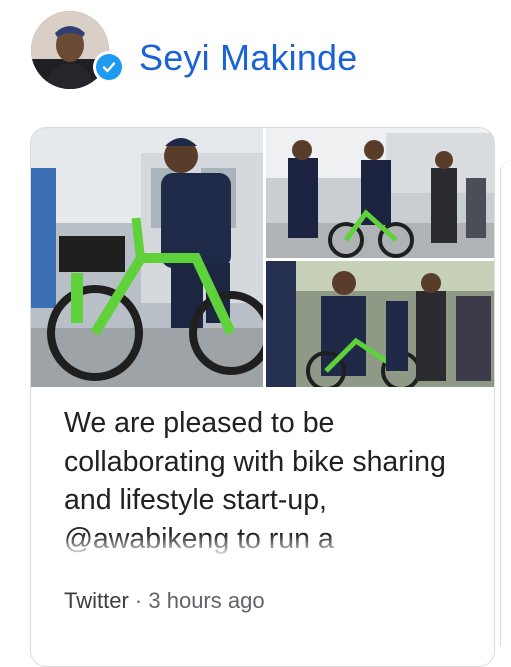 Image resolution: width=511 pixels, height=667 pixels. I want to click on timestamp: 3 hours ago, so click(206, 600).